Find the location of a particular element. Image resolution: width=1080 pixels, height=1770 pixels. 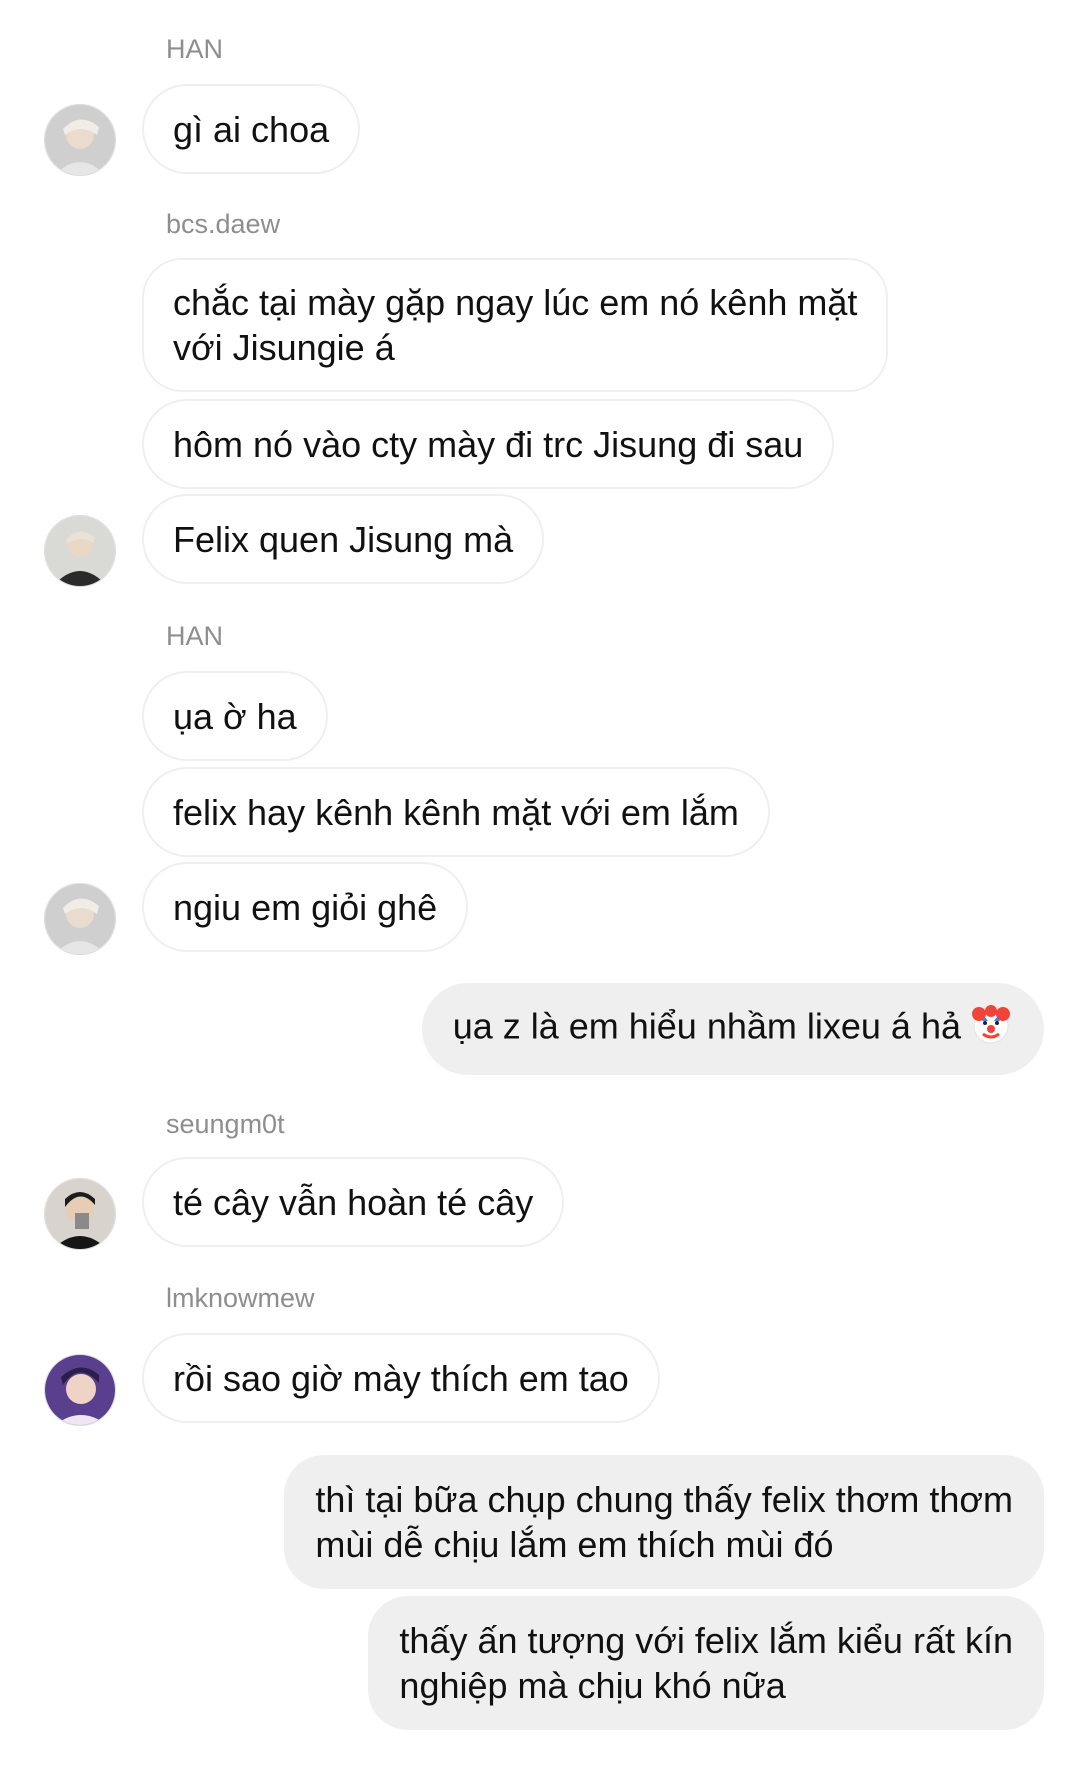

message-text: rồi sao giờ mày thích em tao is located at coordinates (401, 1378).